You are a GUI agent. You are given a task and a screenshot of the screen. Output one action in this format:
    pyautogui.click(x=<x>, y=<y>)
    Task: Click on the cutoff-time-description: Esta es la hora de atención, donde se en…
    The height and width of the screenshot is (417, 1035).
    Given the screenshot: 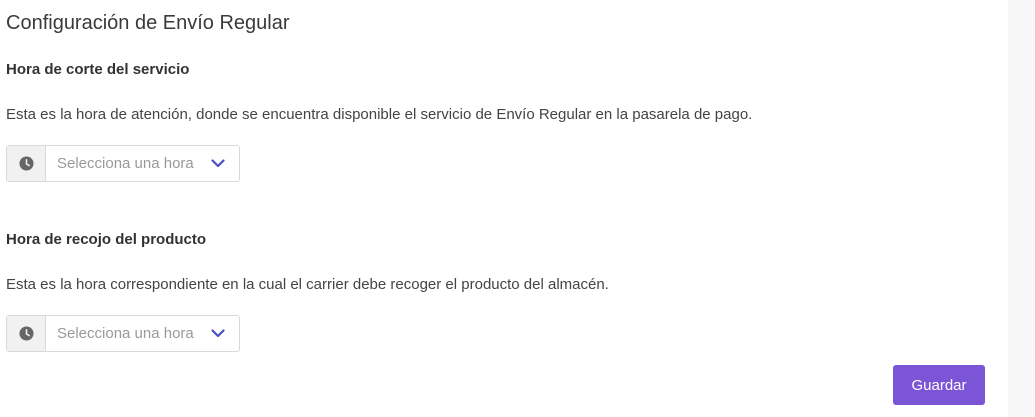 What is the action you would take?
    pyautogui.click(x=379, y=114)
    